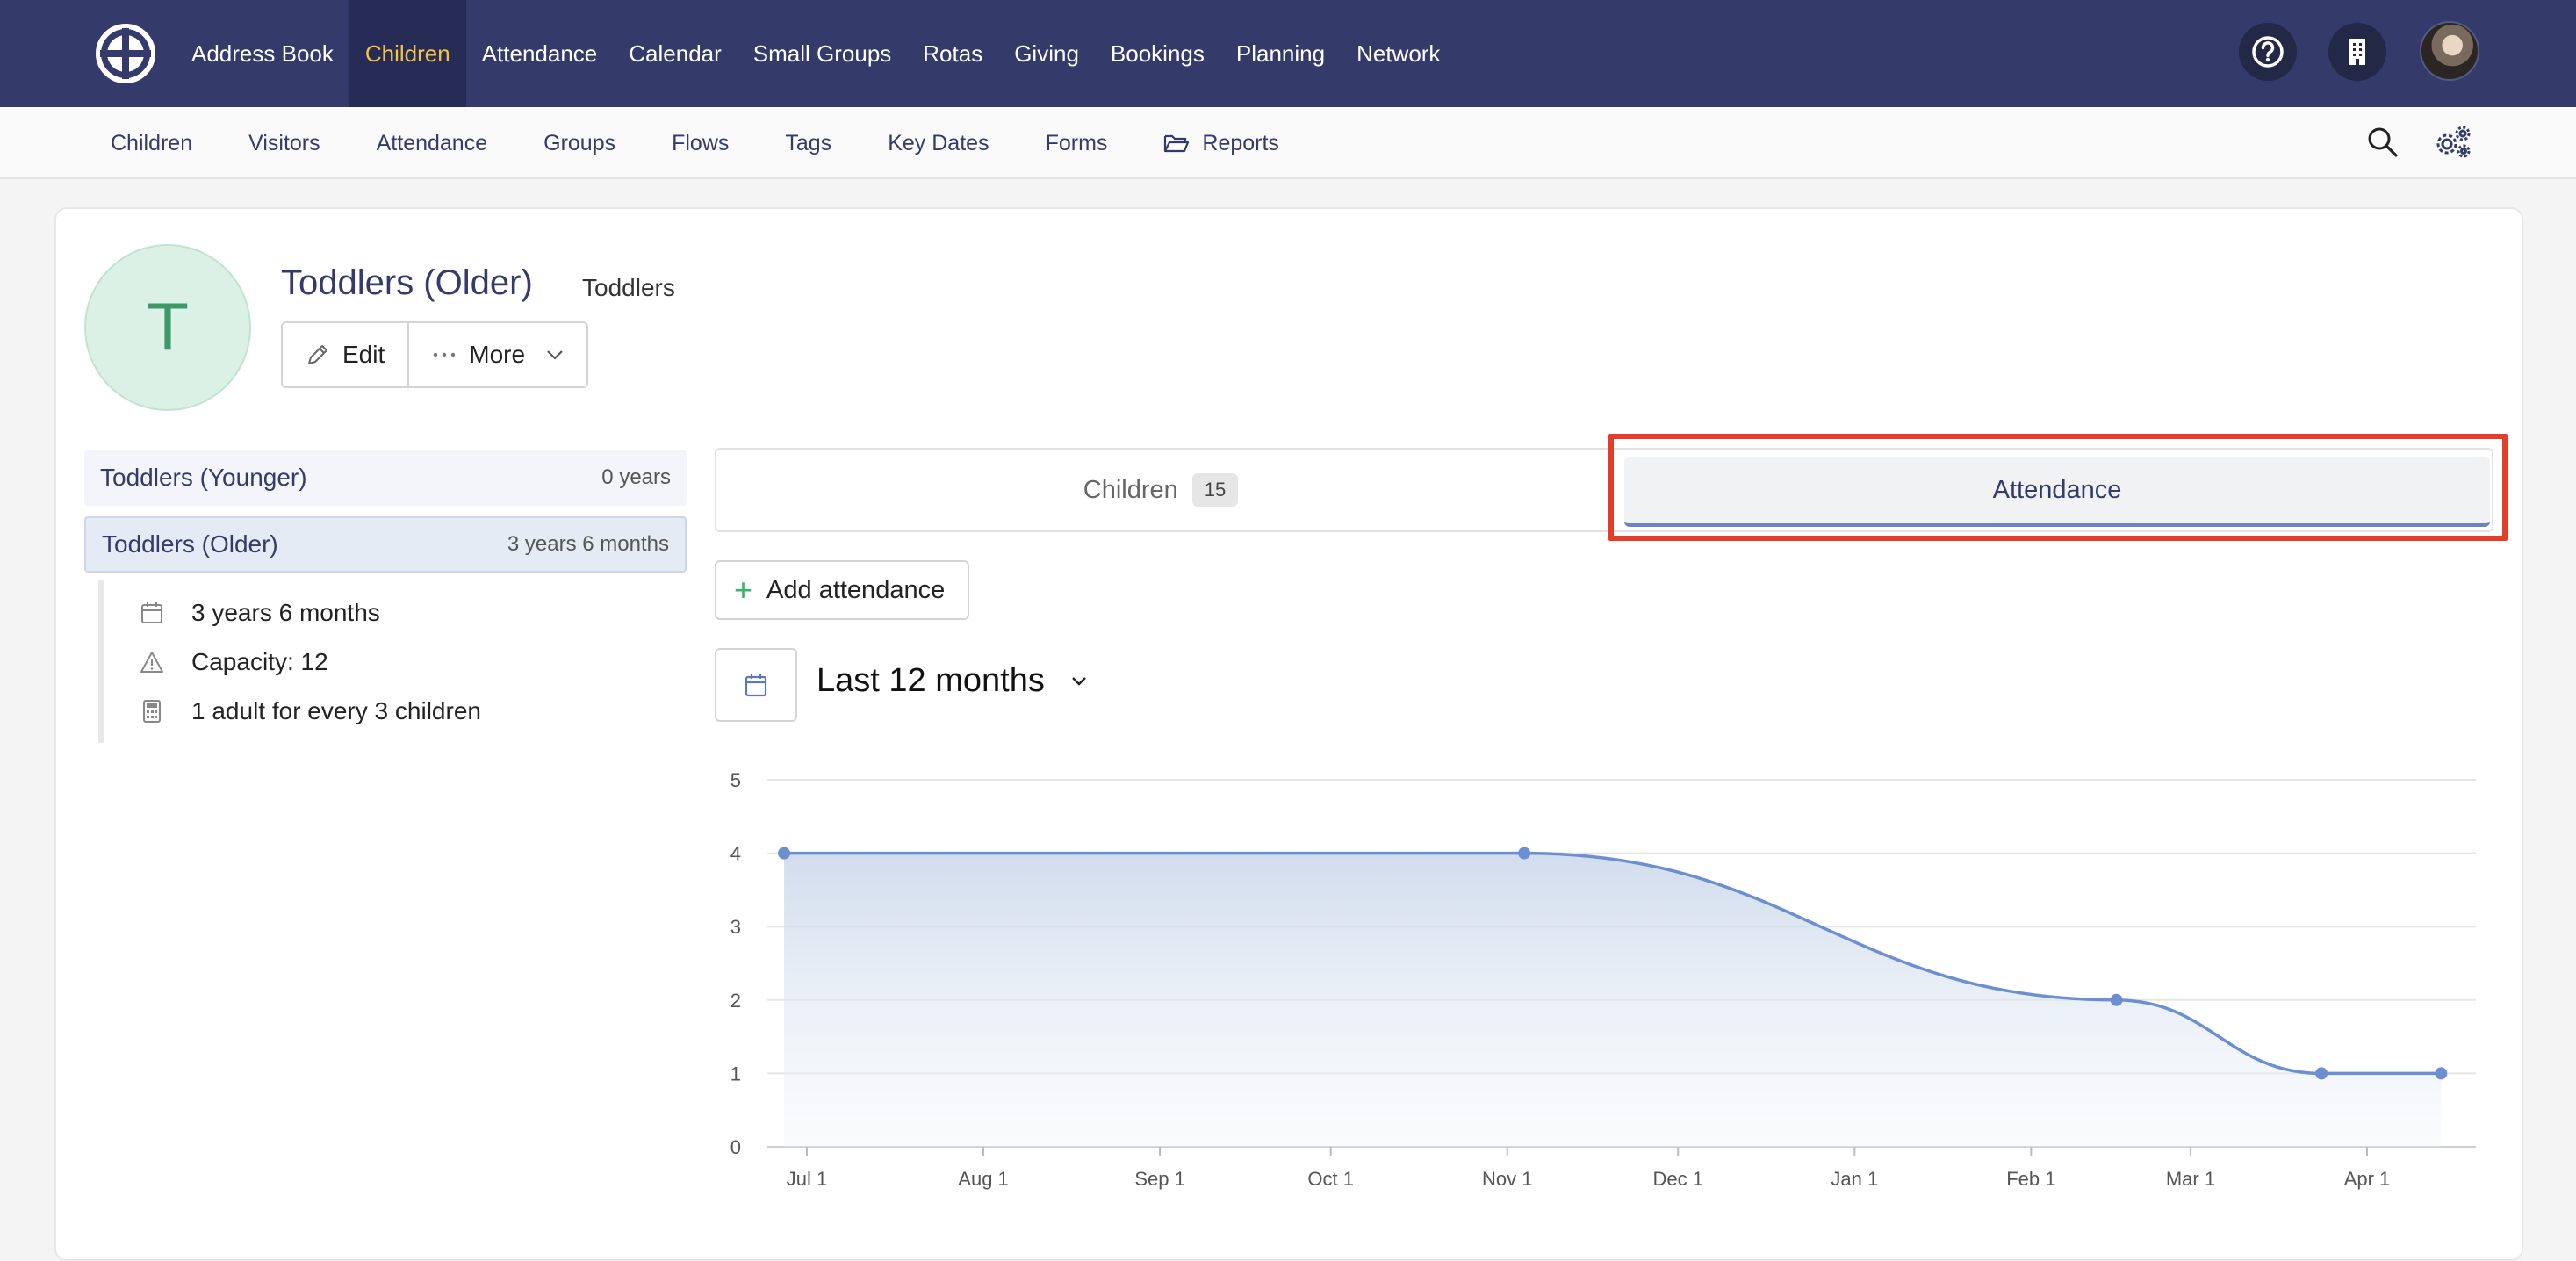  I want to click on detail-age-range: 3 years 6 months, so click(259, 612).